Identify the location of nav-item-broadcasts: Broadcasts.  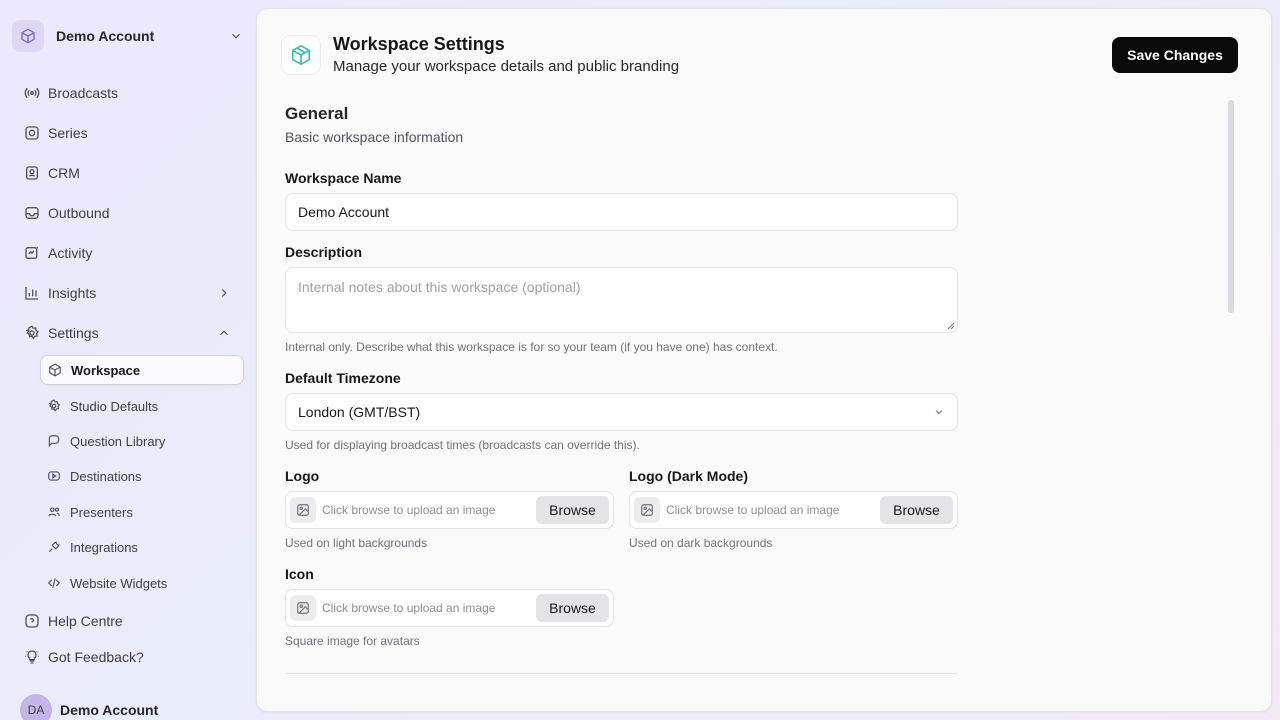
(130, 93).